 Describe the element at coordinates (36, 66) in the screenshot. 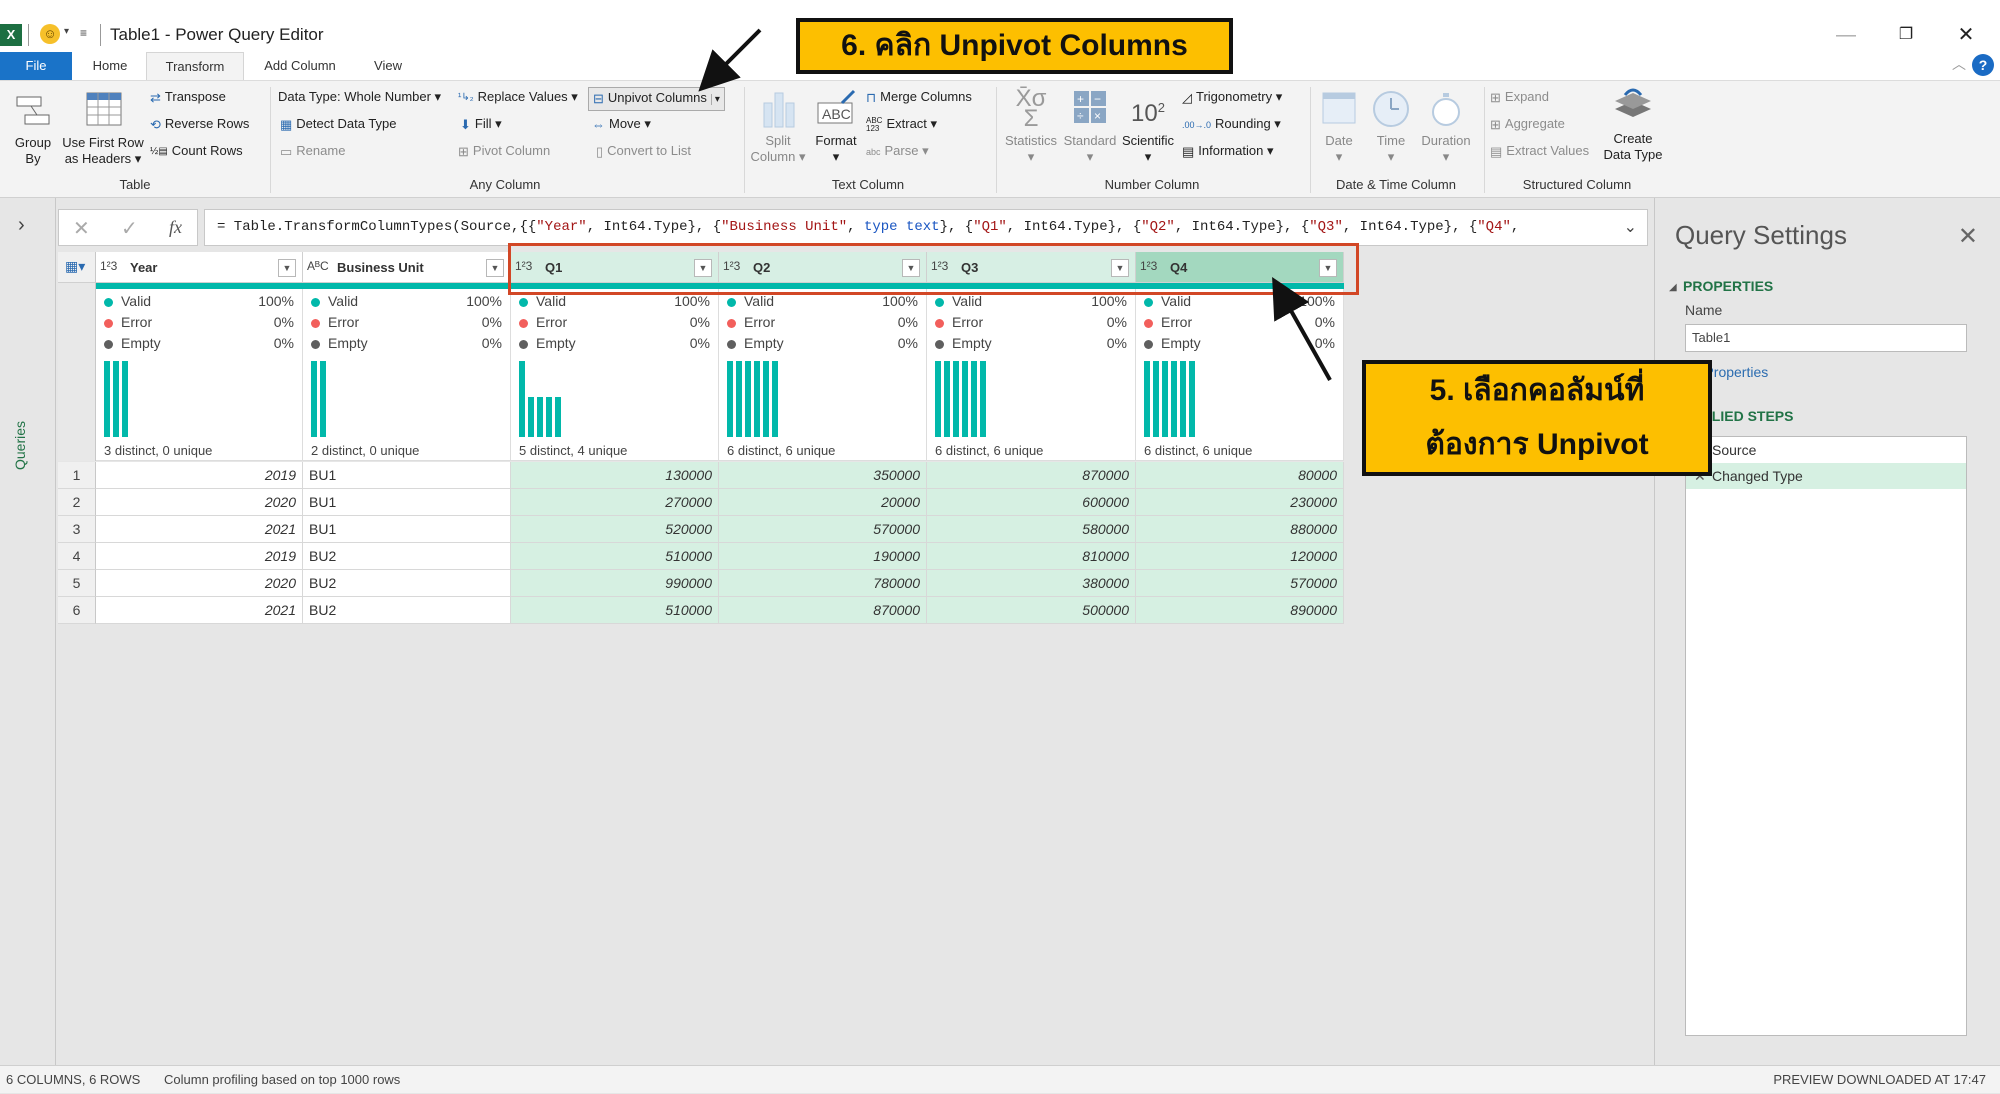

I see `tab-file: File` at that location.